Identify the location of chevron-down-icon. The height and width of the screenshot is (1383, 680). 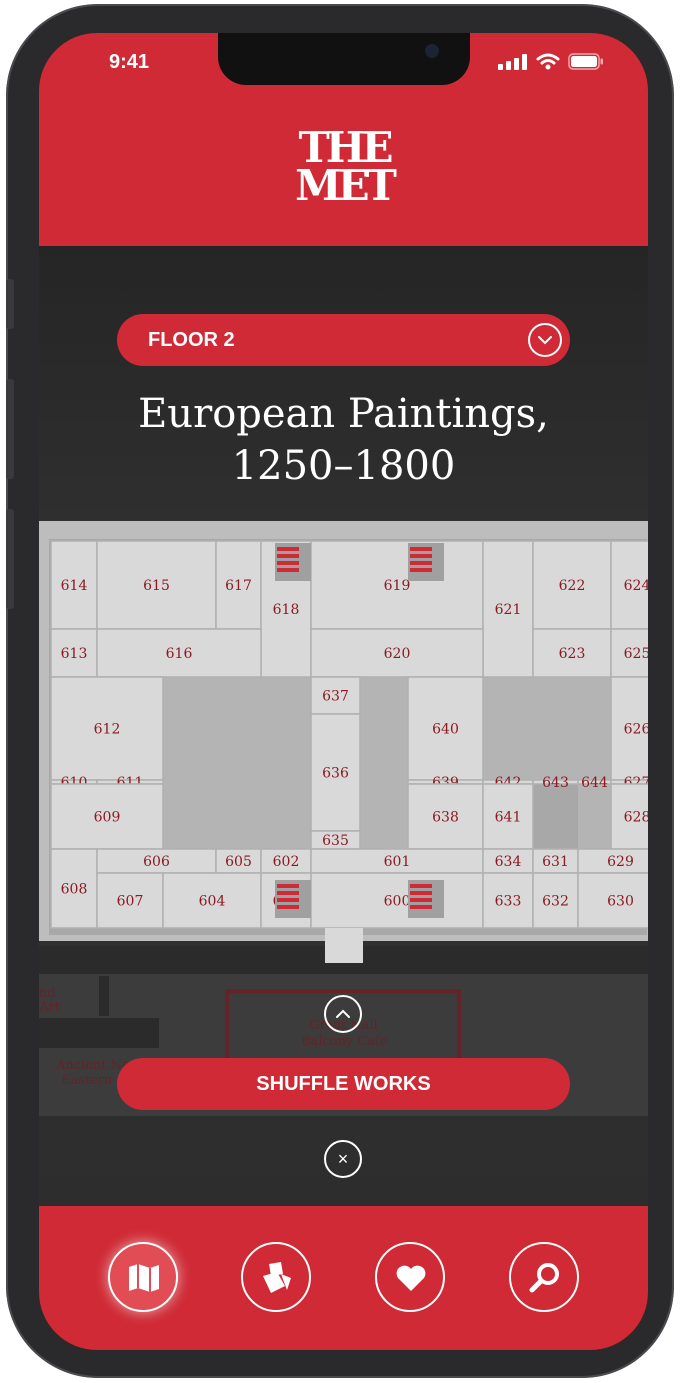
(545, 340).